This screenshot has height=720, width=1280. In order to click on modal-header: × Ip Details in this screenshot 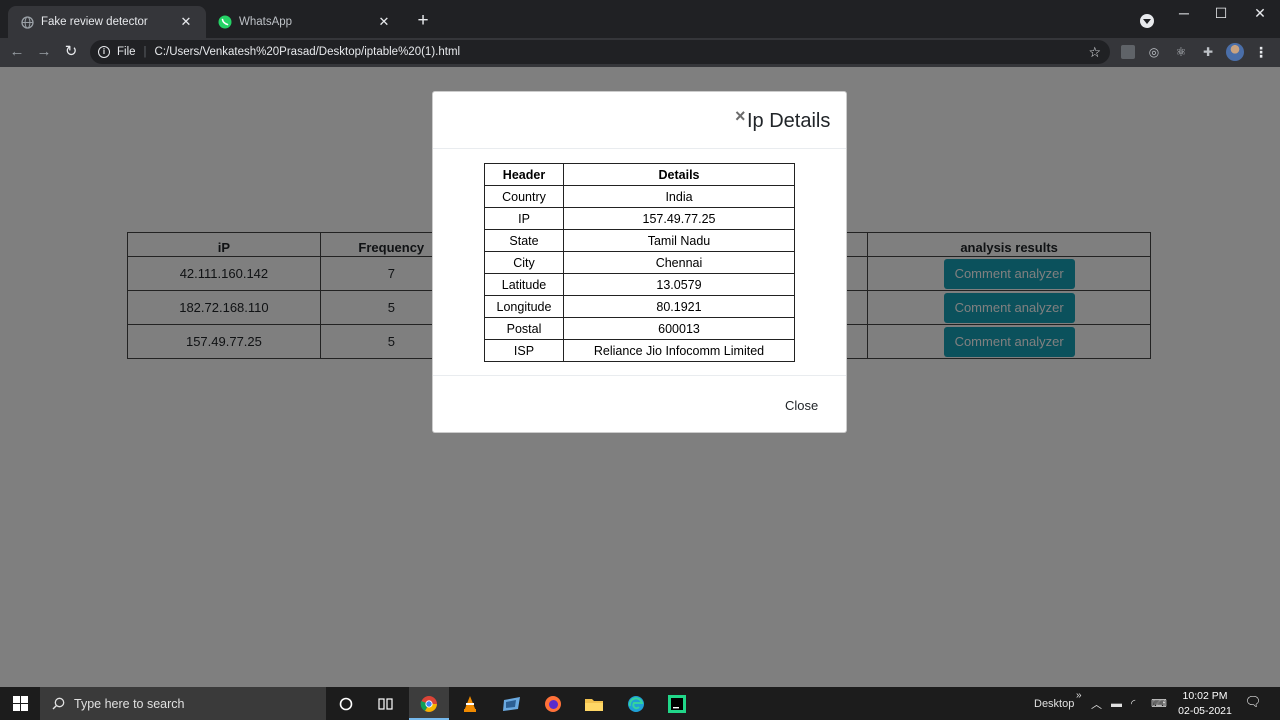, I will do `click(639, 120)`.